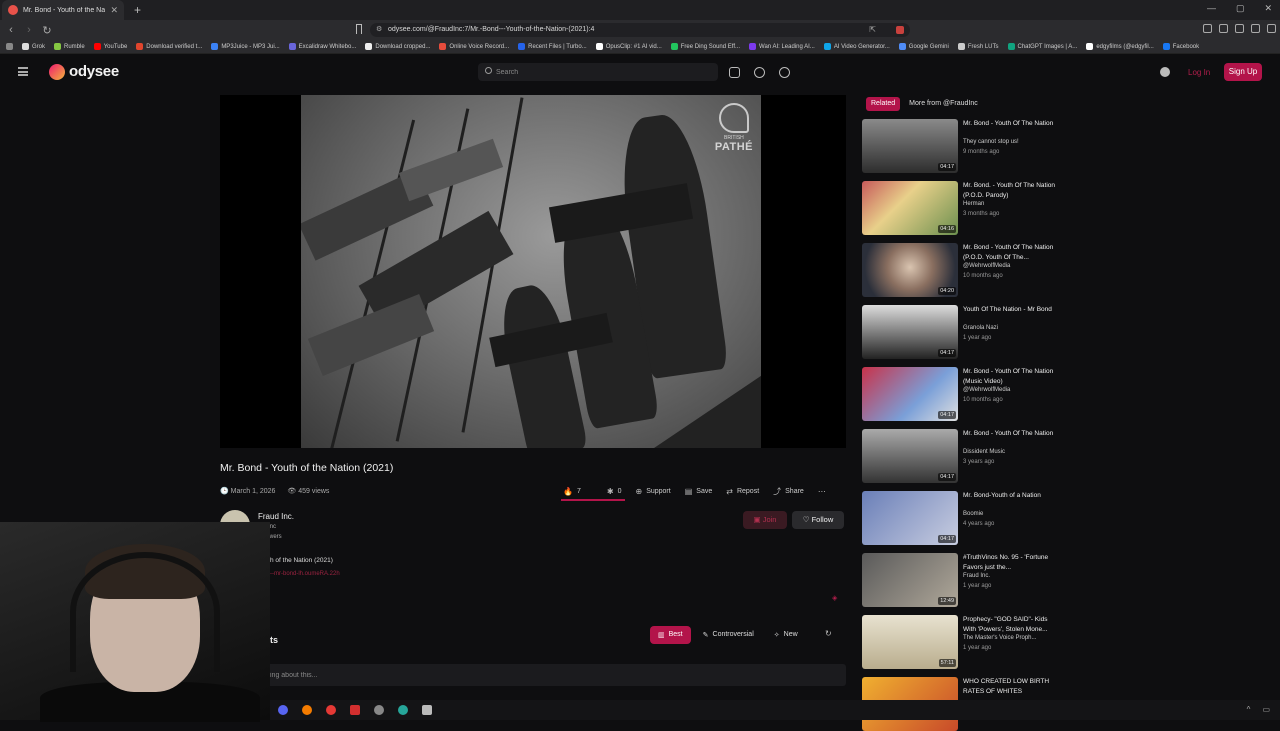  Describe the element at coordinates (84, 71) in the screenshot. I see `odysee-logo: odysee` at that location.